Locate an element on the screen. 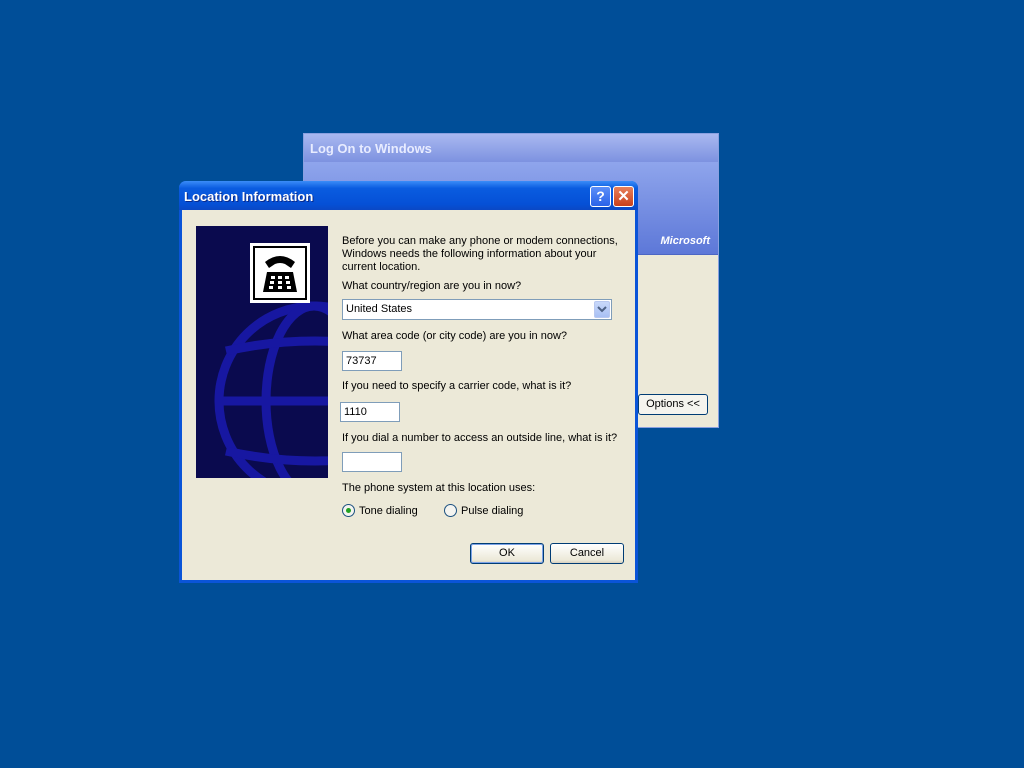  chevron-down-icon is located at coordinates (602, 309).